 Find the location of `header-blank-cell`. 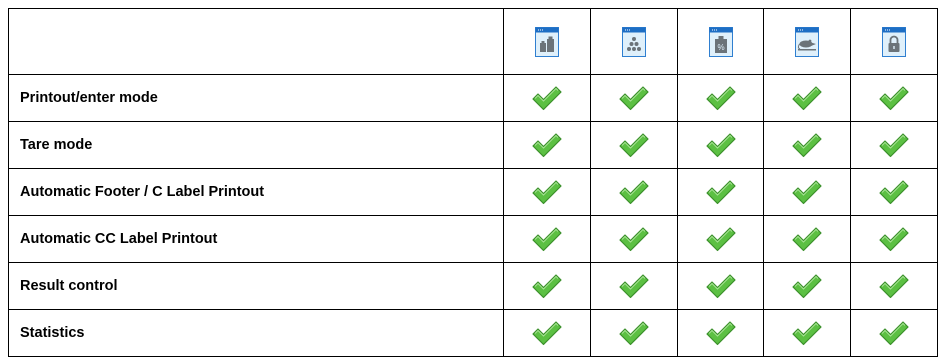

header-blank-cell is located at coordinates (256, 41).